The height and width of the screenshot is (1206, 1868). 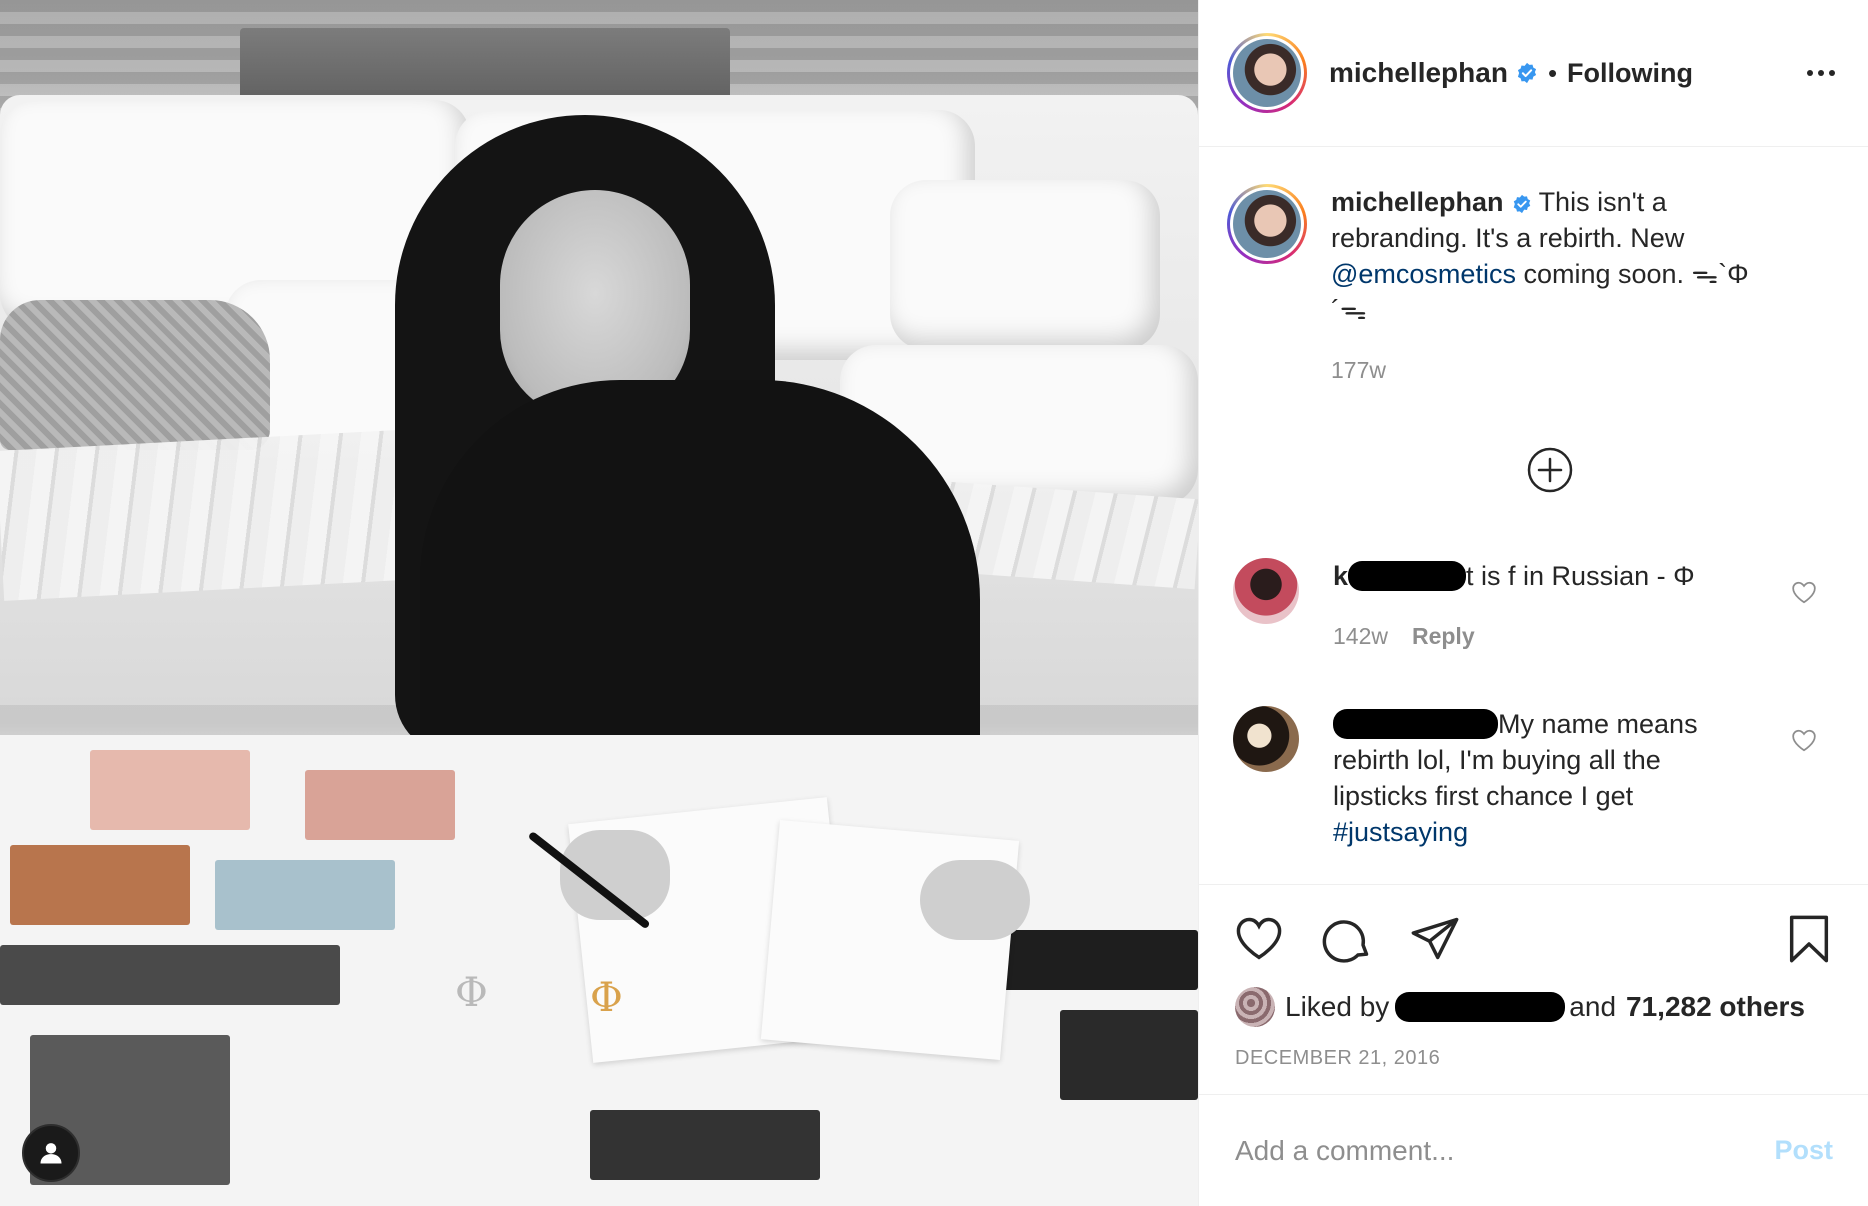 What do you see at coordinates (1538, 606) in the screenshot?
I see `comment-item: k t is f in Russian - Φ 142w Reply` at bounding box center [1538, 606].